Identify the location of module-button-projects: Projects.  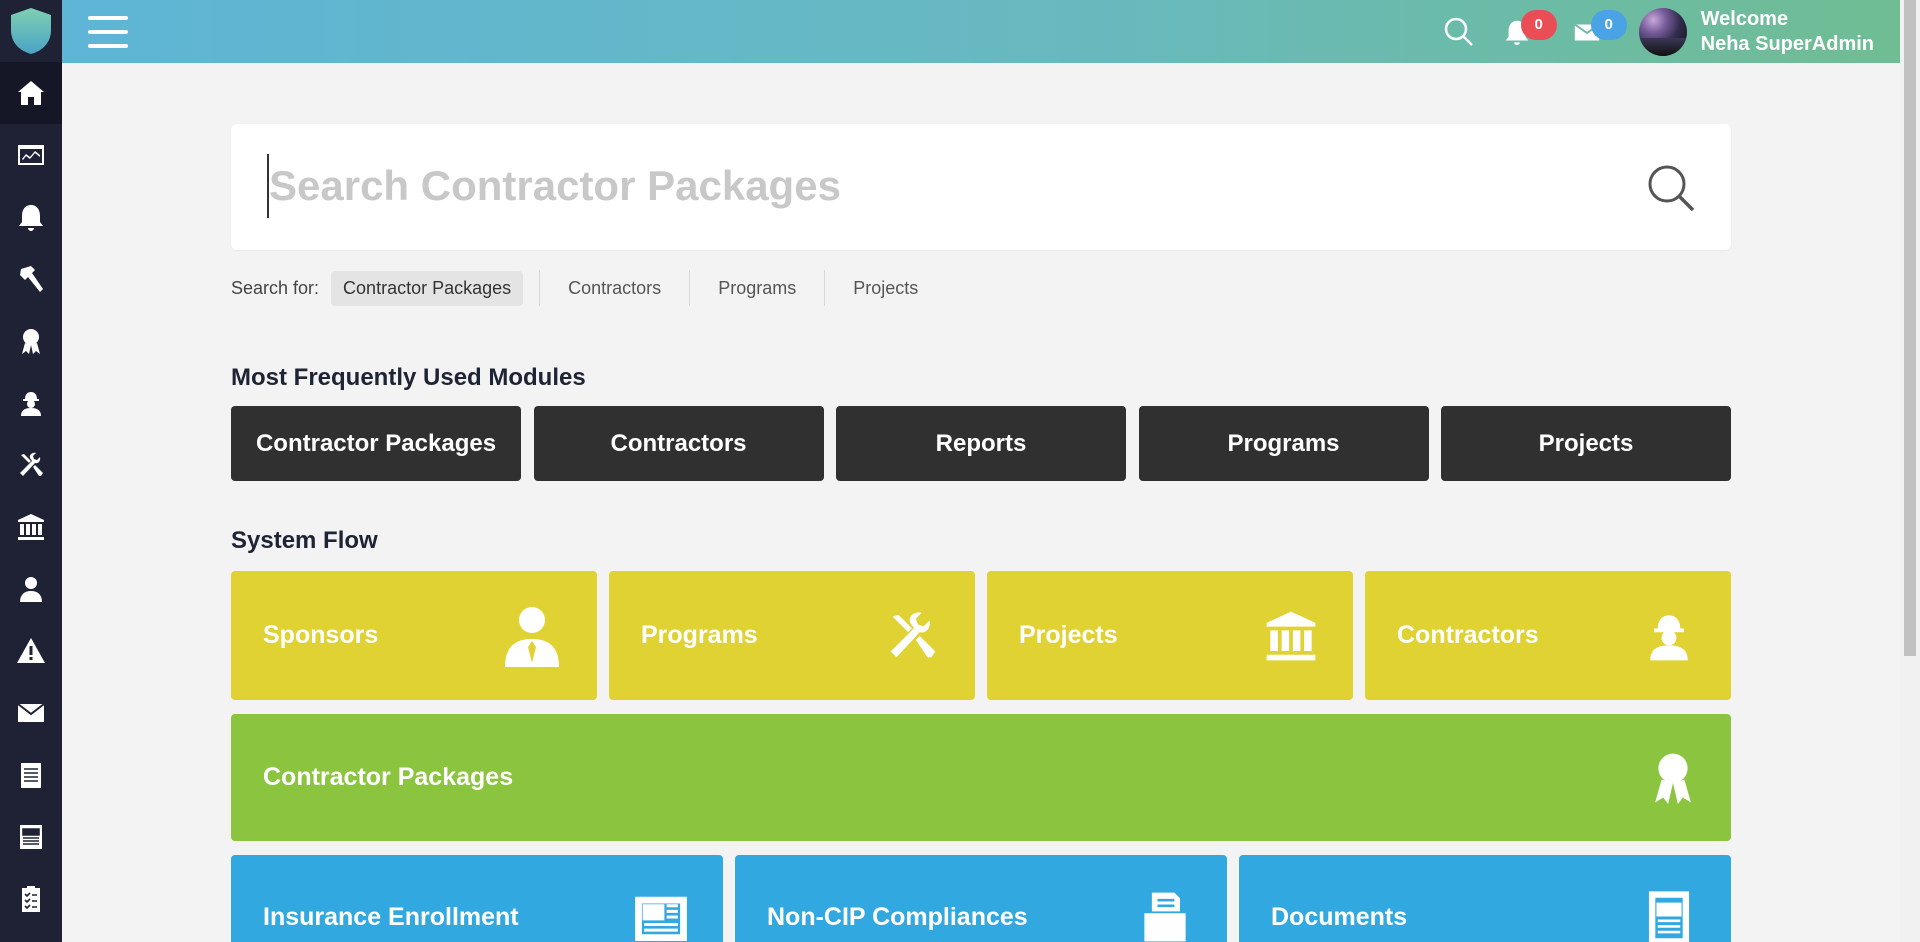
(1586, 443).